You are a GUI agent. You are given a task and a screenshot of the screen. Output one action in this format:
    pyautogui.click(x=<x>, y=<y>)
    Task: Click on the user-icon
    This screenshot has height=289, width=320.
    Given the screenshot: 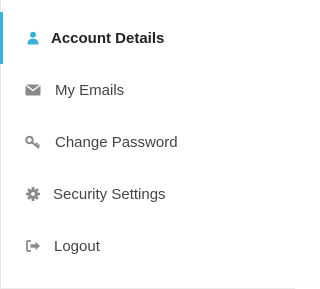 What is the action you would take?
    pyautogui.click(x=33, y=38)
    